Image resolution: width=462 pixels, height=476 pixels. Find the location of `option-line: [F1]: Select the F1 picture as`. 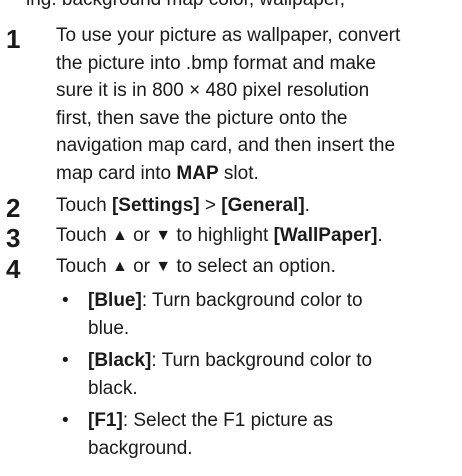

option-line: [F1]: Select the F1 picture as is located at coordinates (269, 421).